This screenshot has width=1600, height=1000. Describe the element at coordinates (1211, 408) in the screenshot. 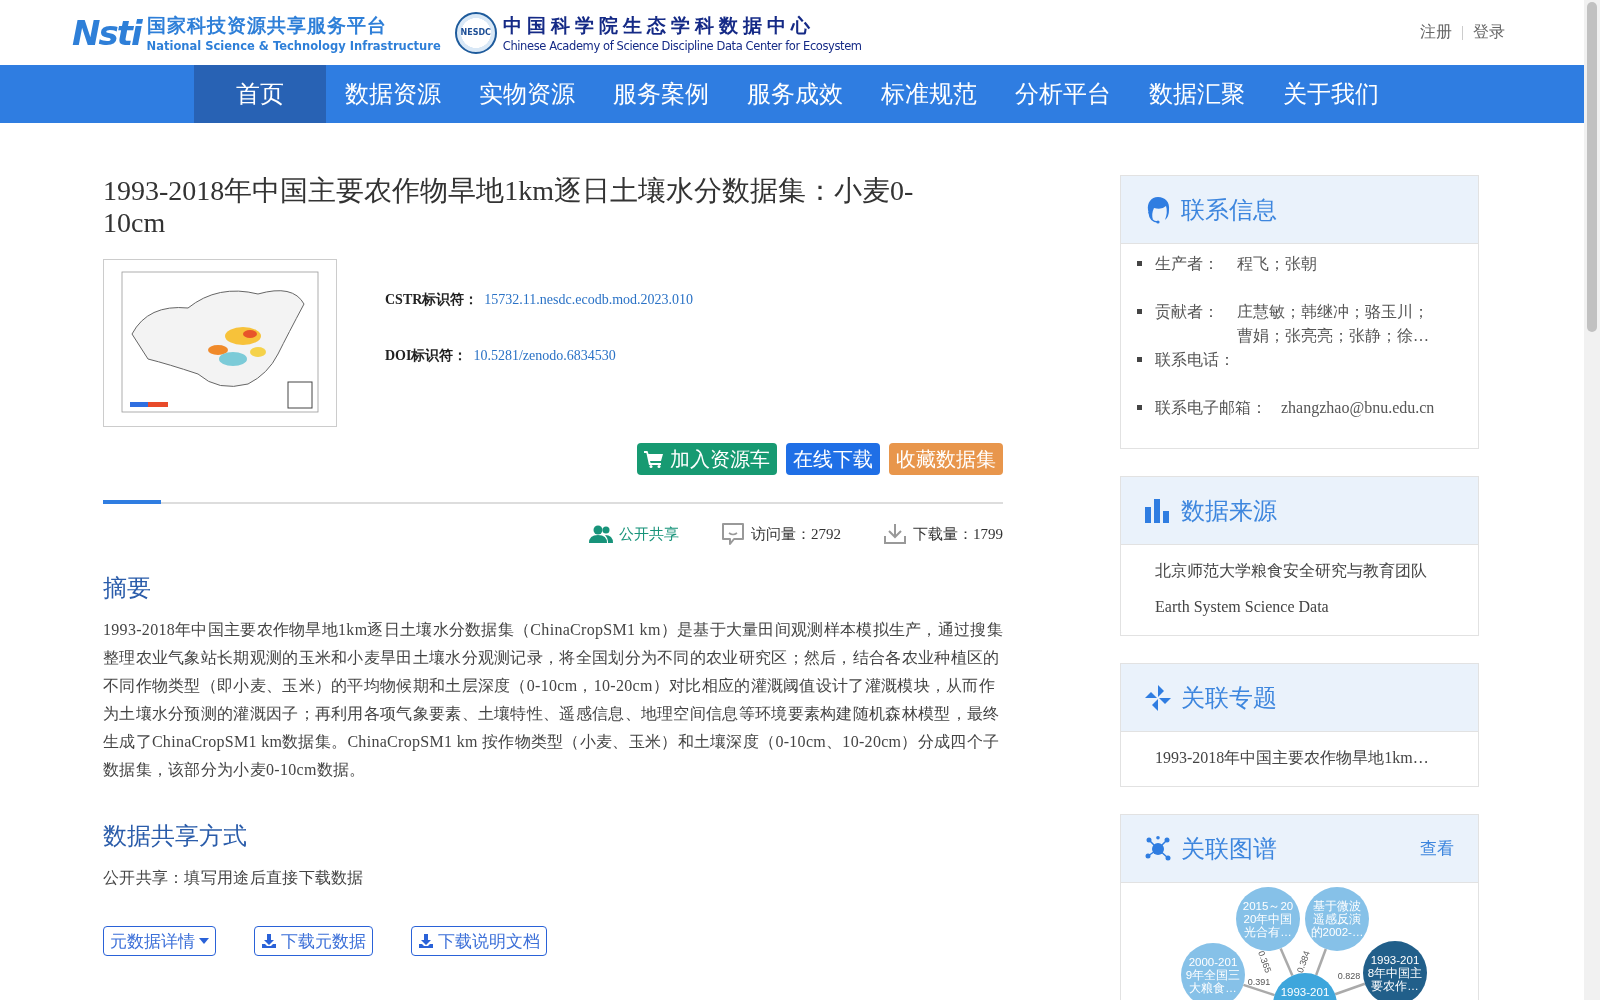

I see `contact-label: 联系电子邮箱：` at that location.